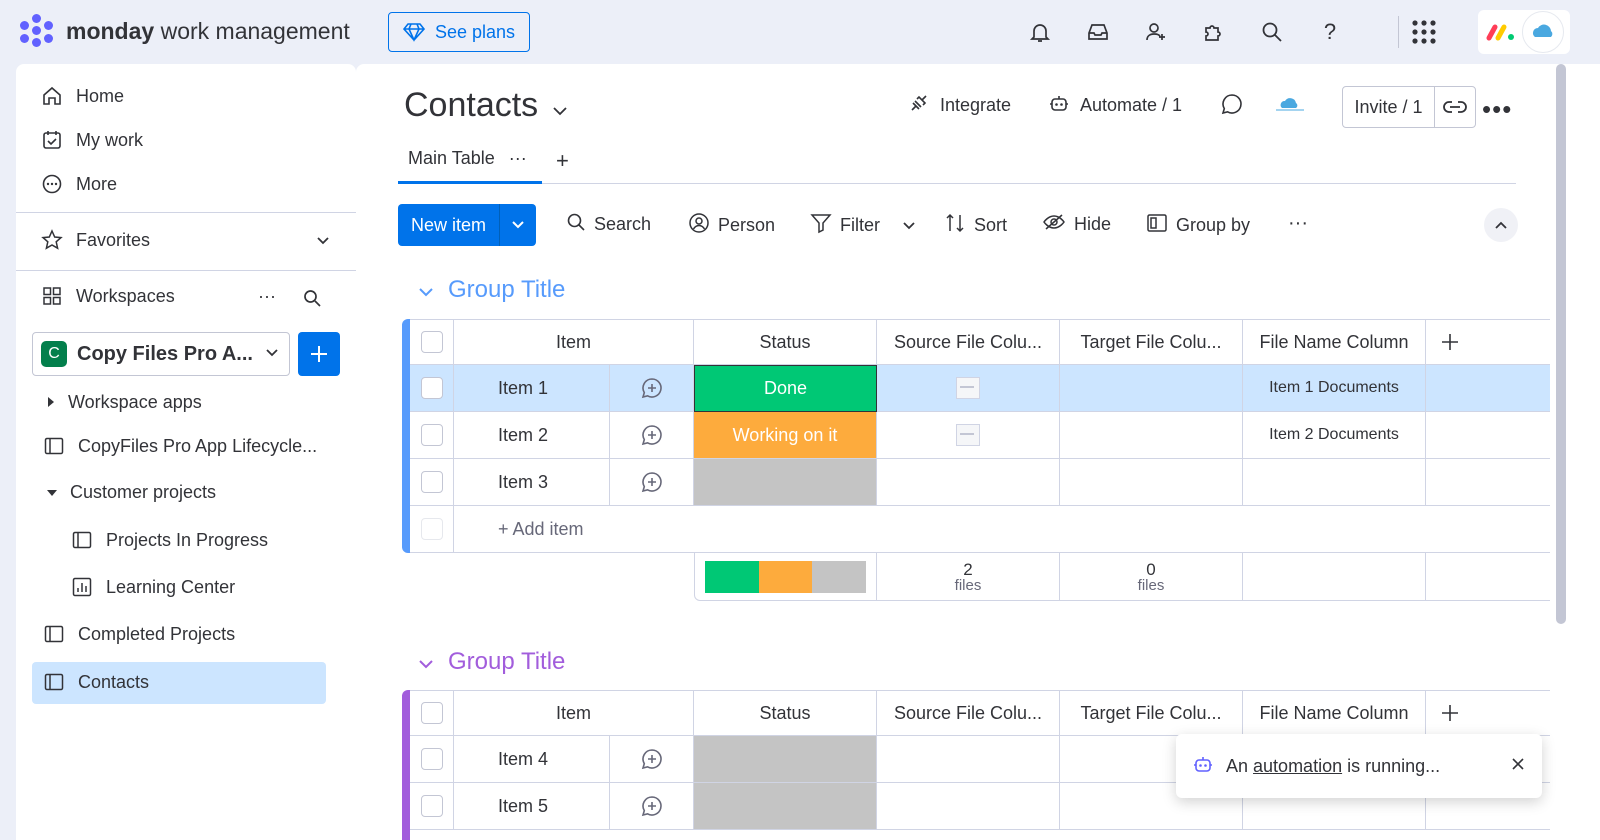  What do you see at coordinates (1002, 529) in the screenshot?
I see `add-item-input: + Add item` at bounding box center [1002, 529].